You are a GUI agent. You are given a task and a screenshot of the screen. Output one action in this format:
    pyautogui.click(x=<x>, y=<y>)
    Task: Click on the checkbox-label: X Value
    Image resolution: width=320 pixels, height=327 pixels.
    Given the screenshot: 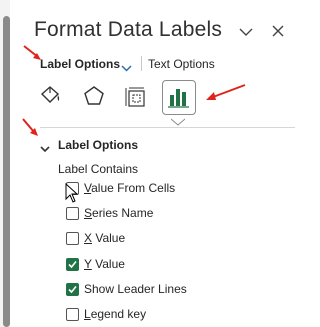 What is the action you would take?
    pyautogui.click(x=105, y=238)
    